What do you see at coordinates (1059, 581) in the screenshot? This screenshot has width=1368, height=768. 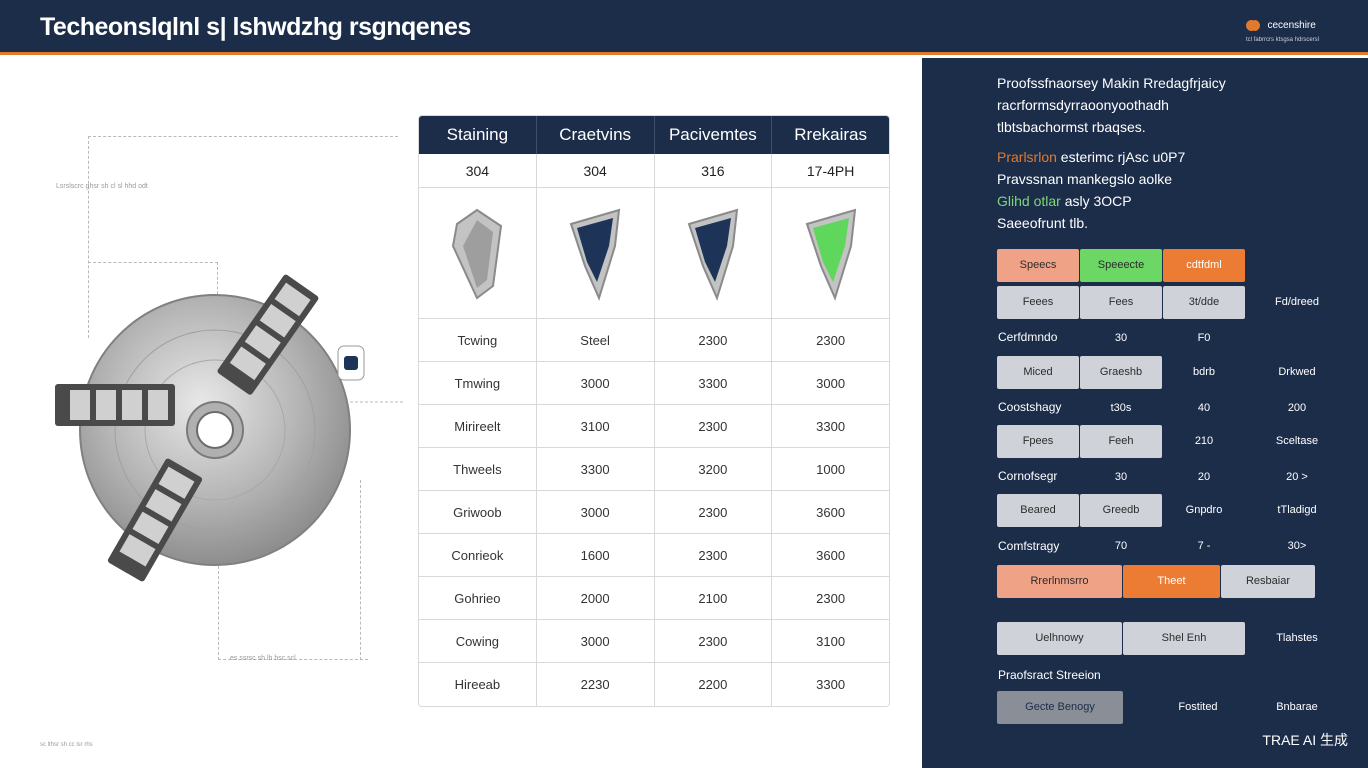 I see `result-tag: Rrerlnmsrro` at bounding box center [1059, 581].